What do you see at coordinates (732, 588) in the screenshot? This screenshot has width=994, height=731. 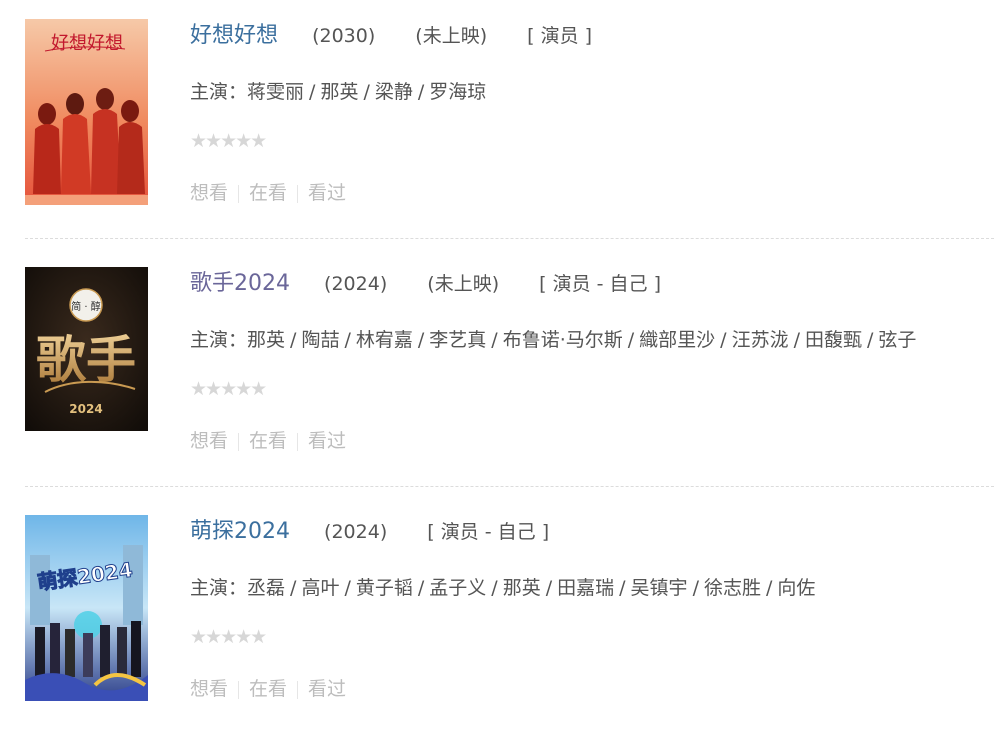 I see `cast-actor: 徐志胜` at bounding box center [732, 588].